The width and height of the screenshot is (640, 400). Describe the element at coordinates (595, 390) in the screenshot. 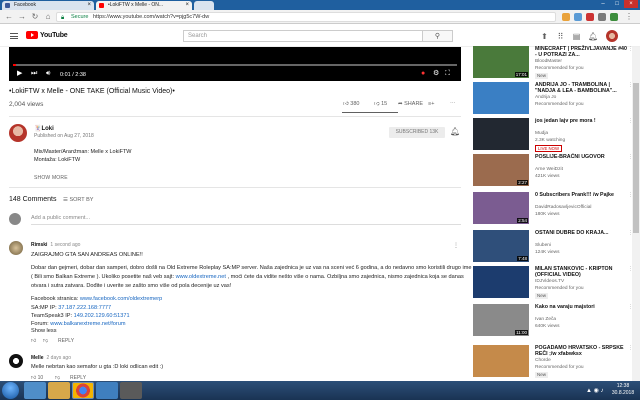

I see `system-tray-icons: ▲ ◉ ♪` at that location.